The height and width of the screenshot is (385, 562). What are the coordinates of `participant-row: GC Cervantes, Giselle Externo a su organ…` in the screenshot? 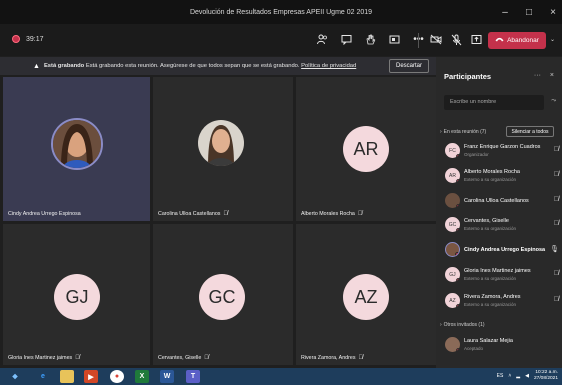 It's located at (501, 226).